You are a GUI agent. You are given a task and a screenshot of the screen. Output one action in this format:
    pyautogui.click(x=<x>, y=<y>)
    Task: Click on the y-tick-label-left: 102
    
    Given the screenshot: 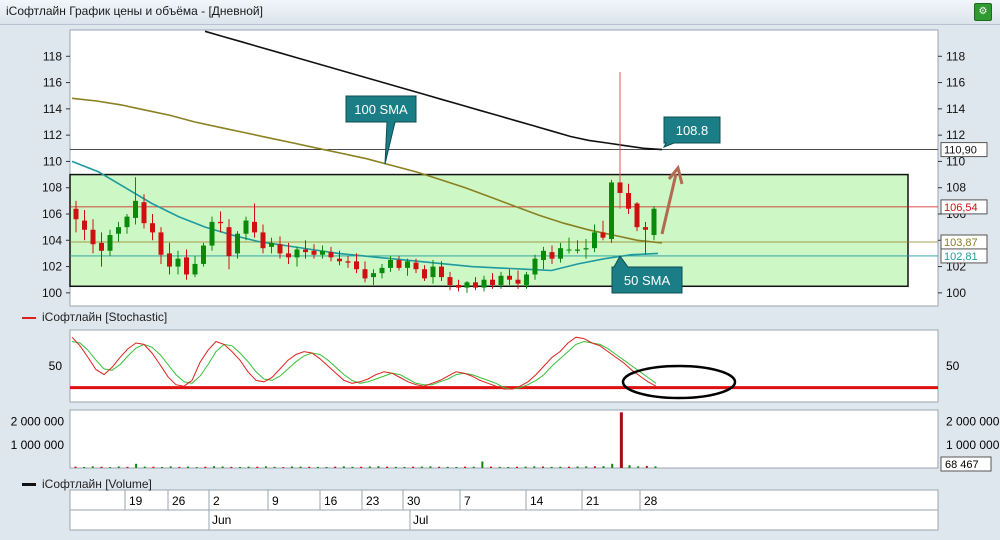 What is the action you would take?
    pyautogui.click(x=52, y=267)
    